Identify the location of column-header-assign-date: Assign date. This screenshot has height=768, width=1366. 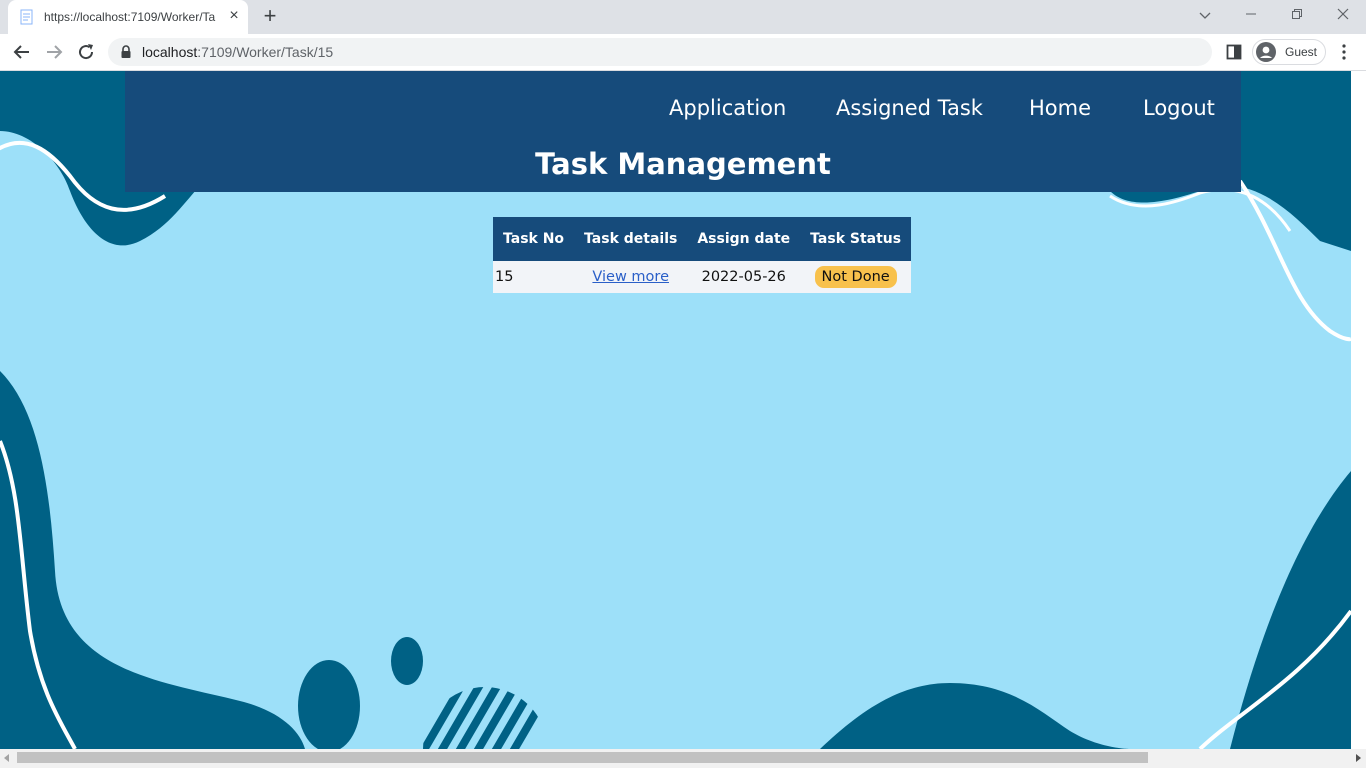
(744, 239).